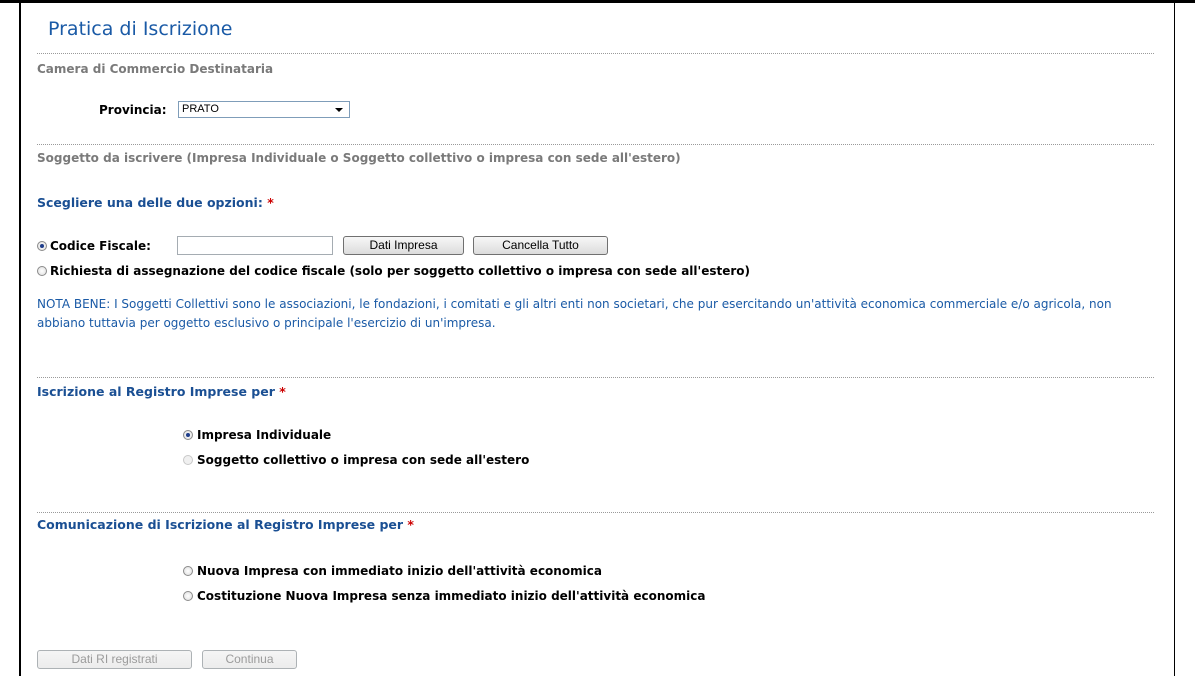  I want to click on choose-option-label: Scegliere una delle due opzioni: *, so click(155, 202).